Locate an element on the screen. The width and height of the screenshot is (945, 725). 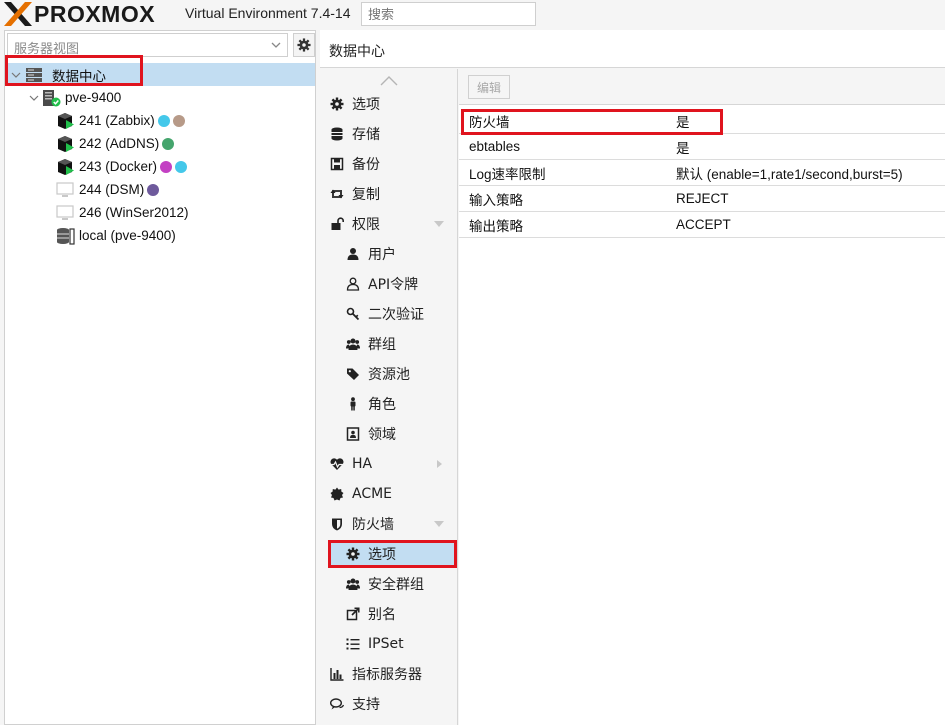
nav-item: 领域 is located at coordinates (389, 434).